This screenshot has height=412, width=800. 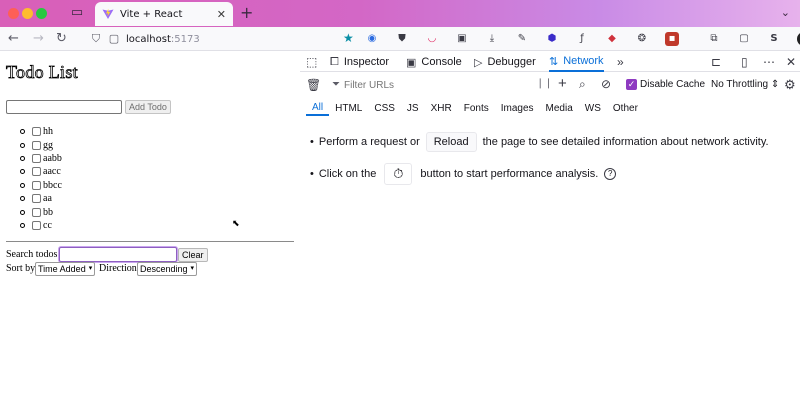 What do you see at coordinates (413, 108) in the screenshot?
I see `filter-js: JS` at bounding box center [413, 108].